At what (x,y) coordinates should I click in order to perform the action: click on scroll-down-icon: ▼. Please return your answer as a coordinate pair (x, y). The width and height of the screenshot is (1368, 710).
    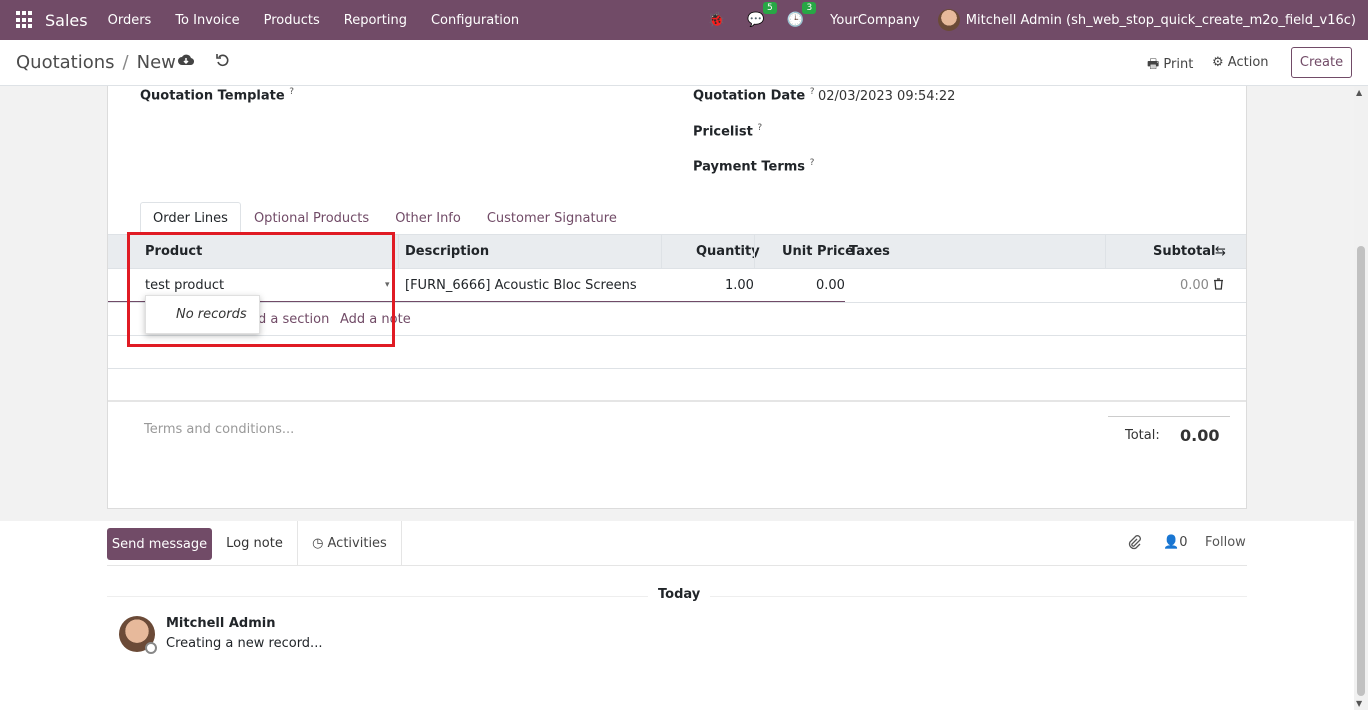
    Looking at the image, I should click on (1359, 703).